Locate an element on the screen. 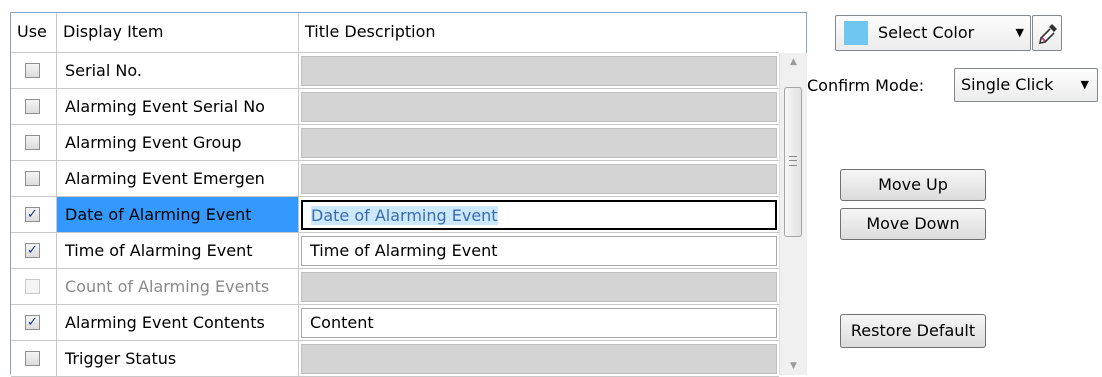  title-description-field: Content is located at coordinates (539, 323).